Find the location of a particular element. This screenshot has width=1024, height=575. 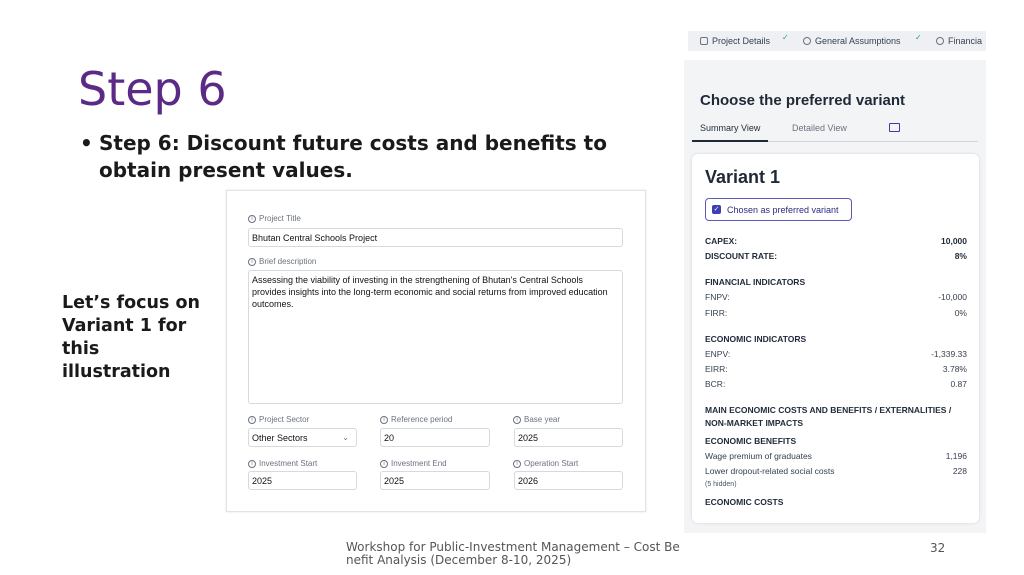

active-tab-indicator is located at coordinates (730, 141).